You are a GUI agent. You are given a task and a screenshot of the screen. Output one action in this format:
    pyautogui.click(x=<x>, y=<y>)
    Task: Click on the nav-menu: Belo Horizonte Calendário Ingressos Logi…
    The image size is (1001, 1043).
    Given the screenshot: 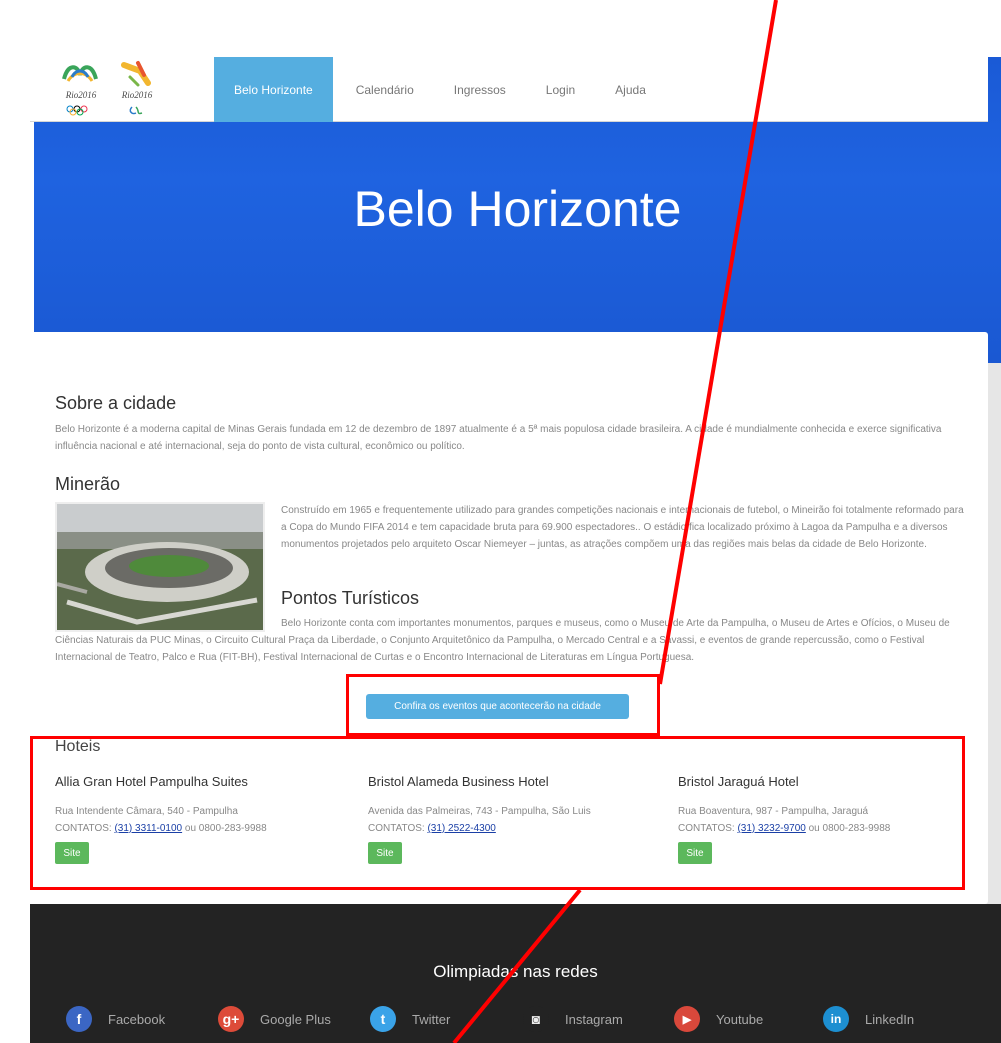 What is the action you would take?
    pyautogui.click(x=441, y=89)
    